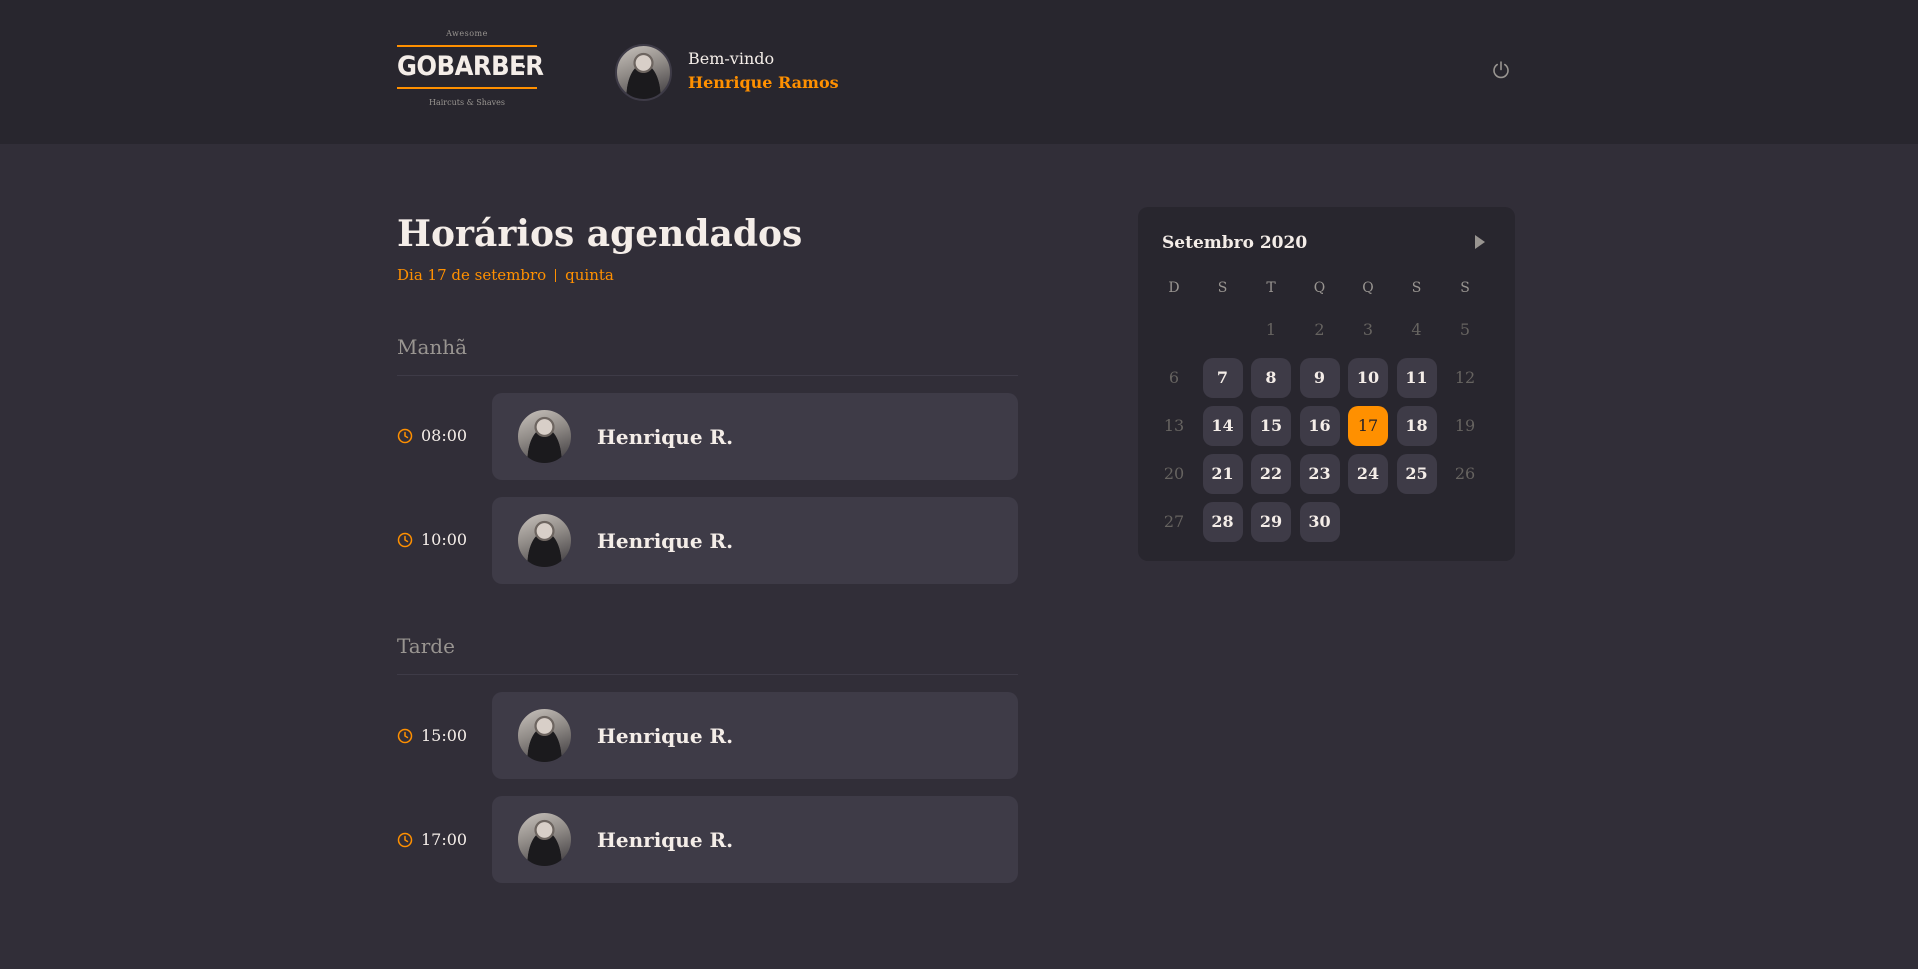 Image resolution: width=1918 pixels, height=969 pixels. What do you see at coordinates (1465, 377) in the screenshot?
I see `calendar-day: 12` at bounding box center [1465, 377].